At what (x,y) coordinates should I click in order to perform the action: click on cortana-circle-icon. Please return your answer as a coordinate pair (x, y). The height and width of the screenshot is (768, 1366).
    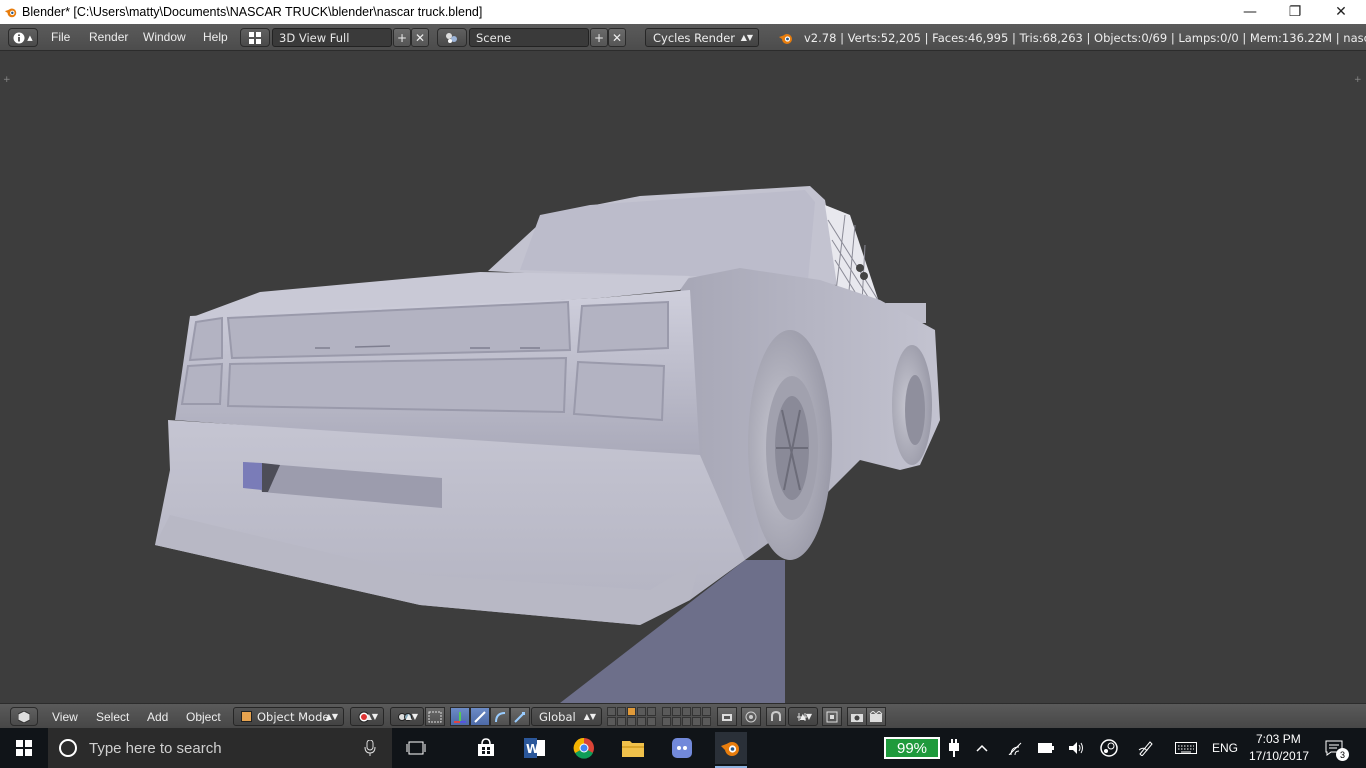
    Looking at the image, I should click on (68, 748).